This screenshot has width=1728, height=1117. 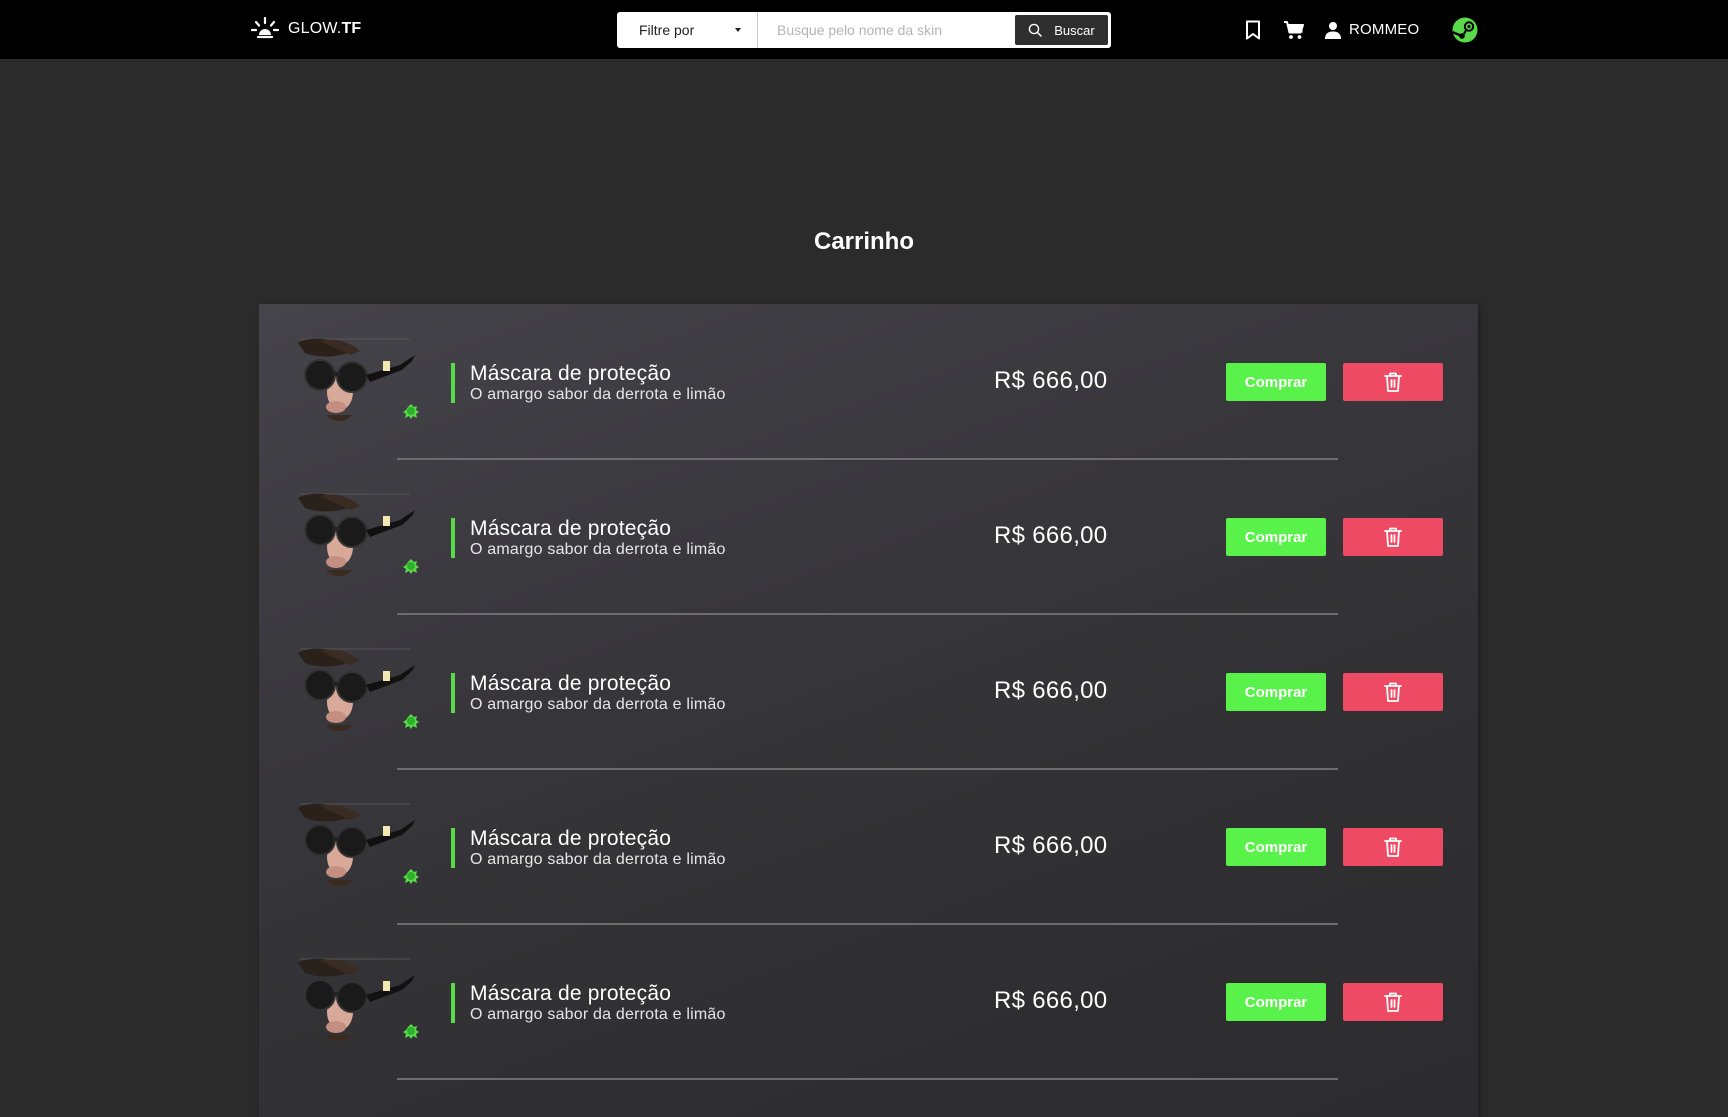 What do you see at coordinates (863, 241) in the screenshot?
I see `page-title: Carrinho` at bounding box center [863, 241].